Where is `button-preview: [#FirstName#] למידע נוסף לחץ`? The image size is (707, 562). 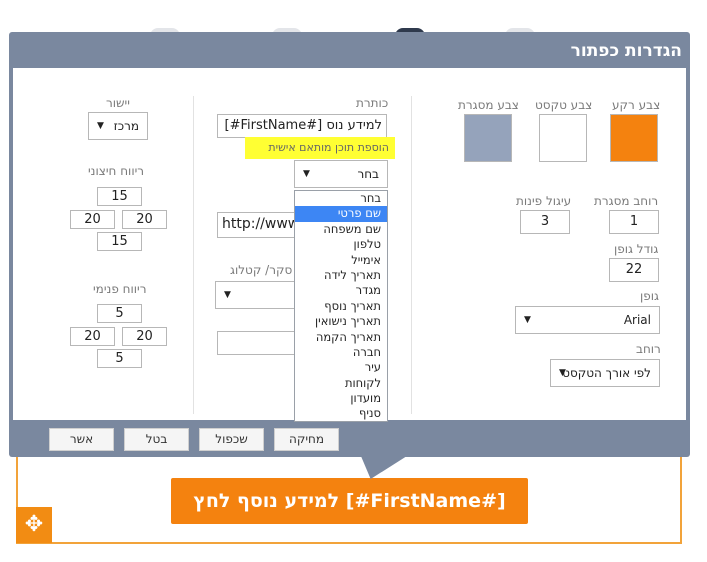
button-preview: [#FirstName#] למידע נוסף לחץ is located at coordinates (349, 501).